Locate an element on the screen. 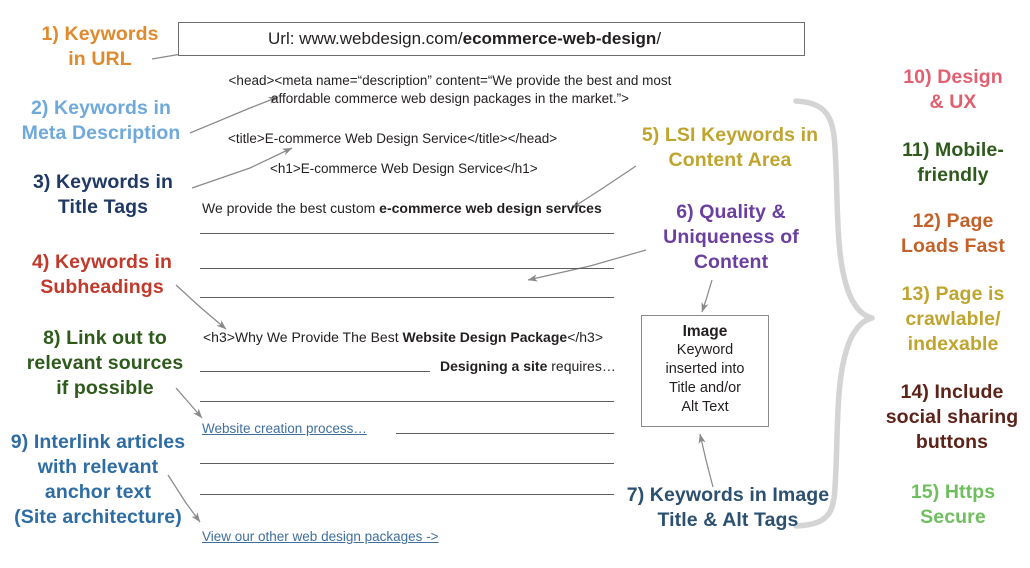 Image resolution: width=1030 pixels, height=568 pixels. arrow-7-image is located at coordinates (706, 460).